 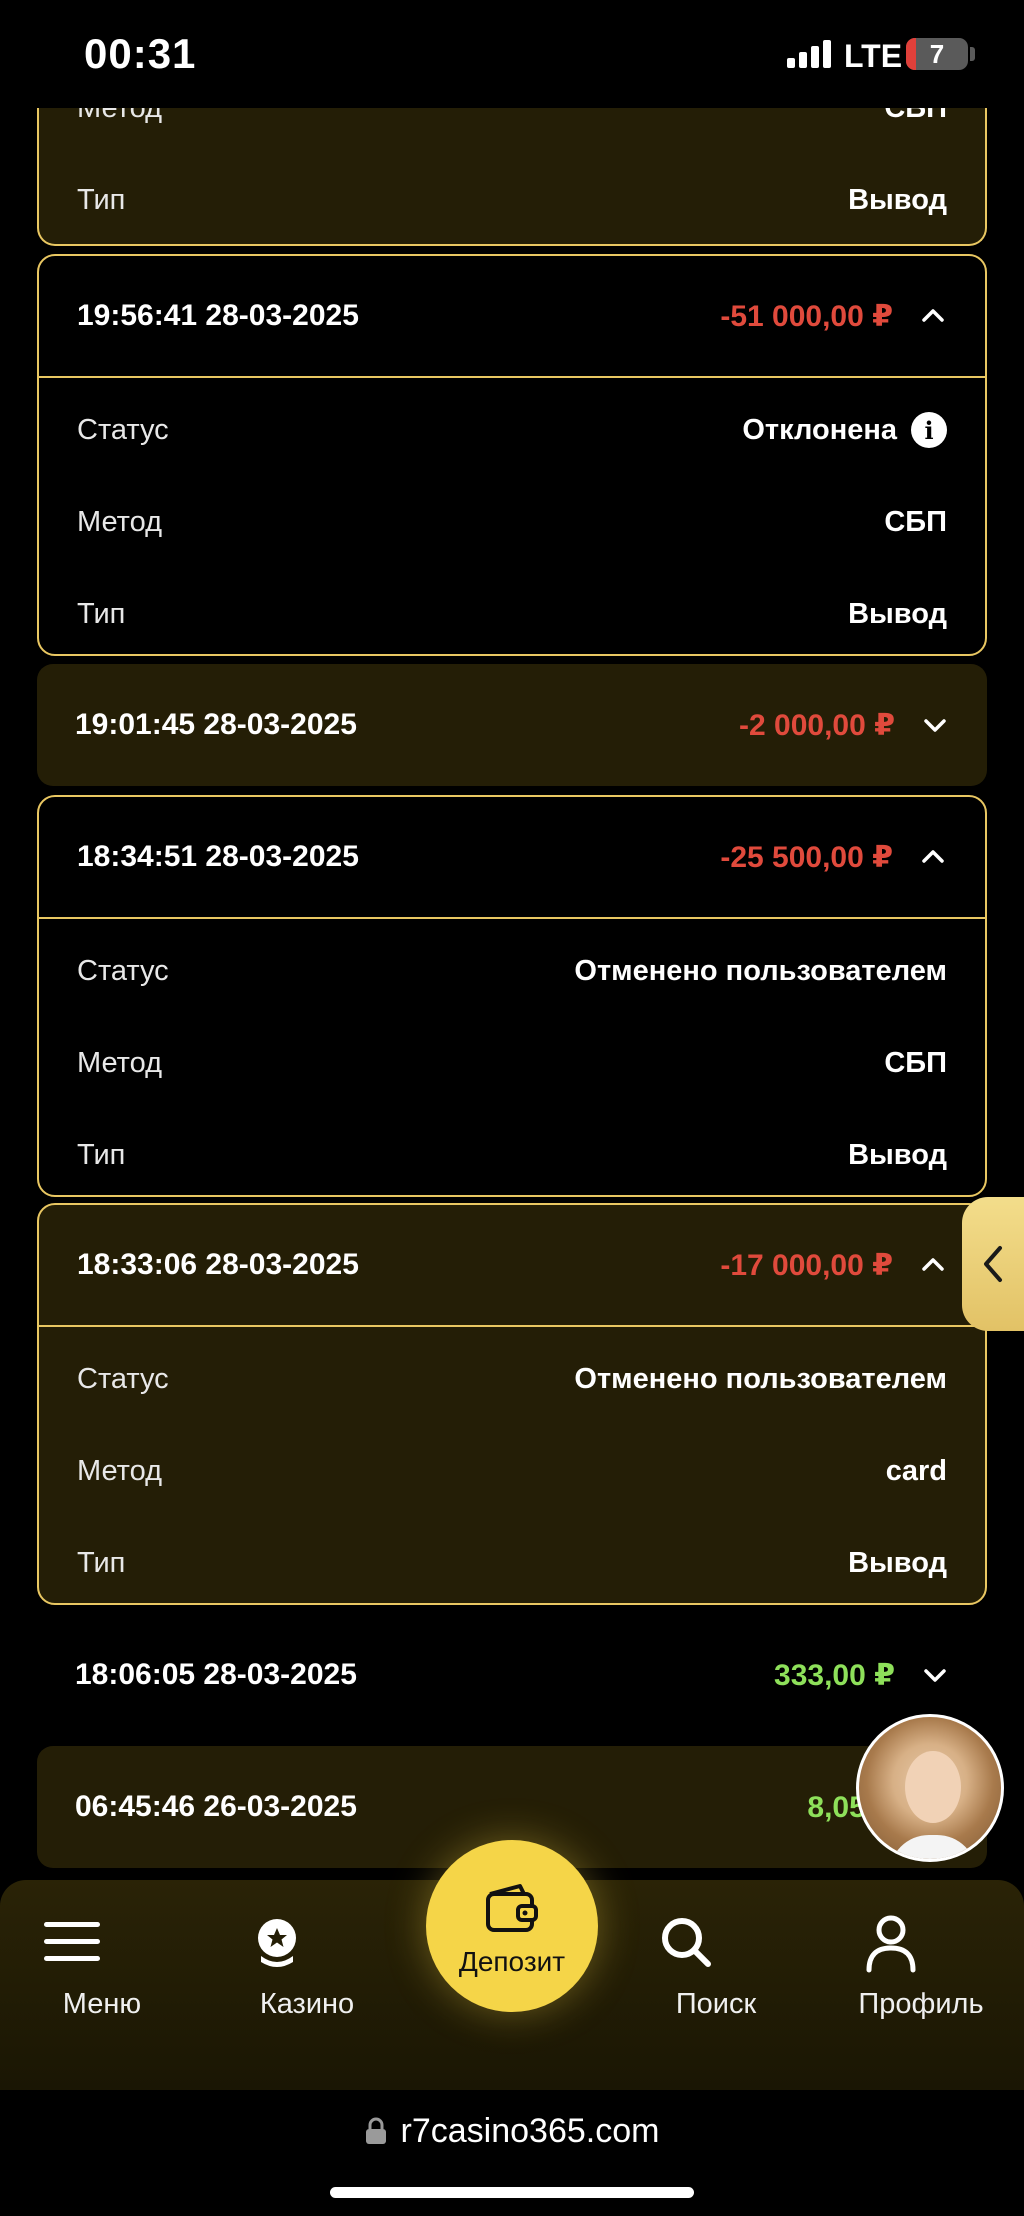 What do you see at coordinates (933, 1787) in the screenshot?
I see `avatar-face` at bounding box center [933, 1787].